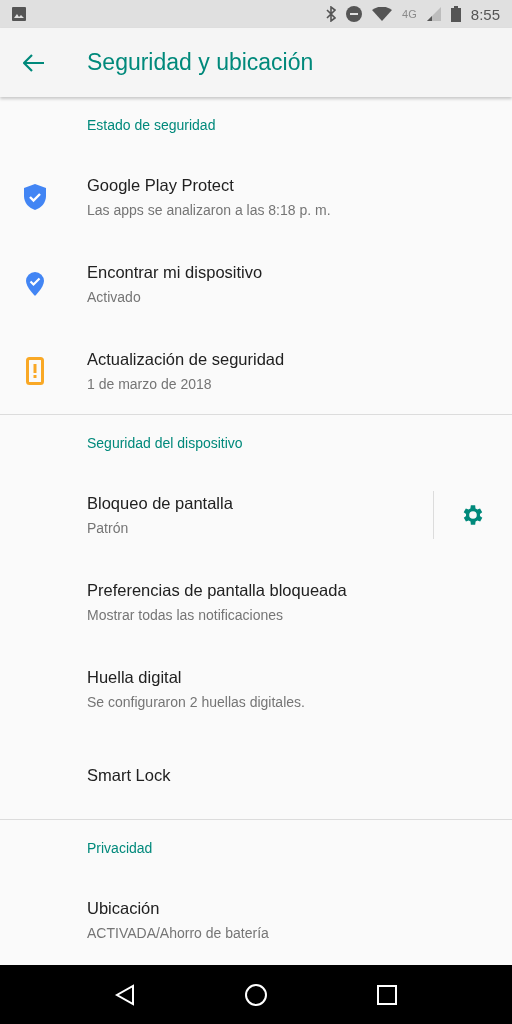 Image resolution: width=512 pixels, height=1024 pixels. Describe the element at coordinates (299, 590) in the screenshot. I see `setting-title: Preferencias de pantalla bloqueada` at that location.